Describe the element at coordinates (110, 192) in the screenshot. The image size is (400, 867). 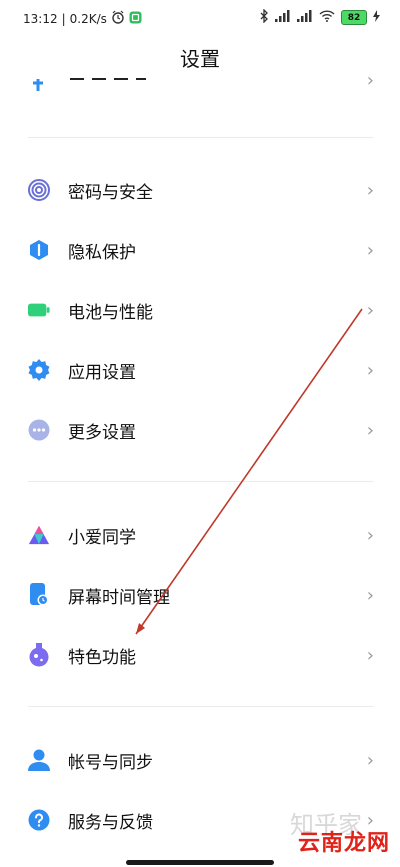
I see `list-item-label: 密码与安全` at that location.